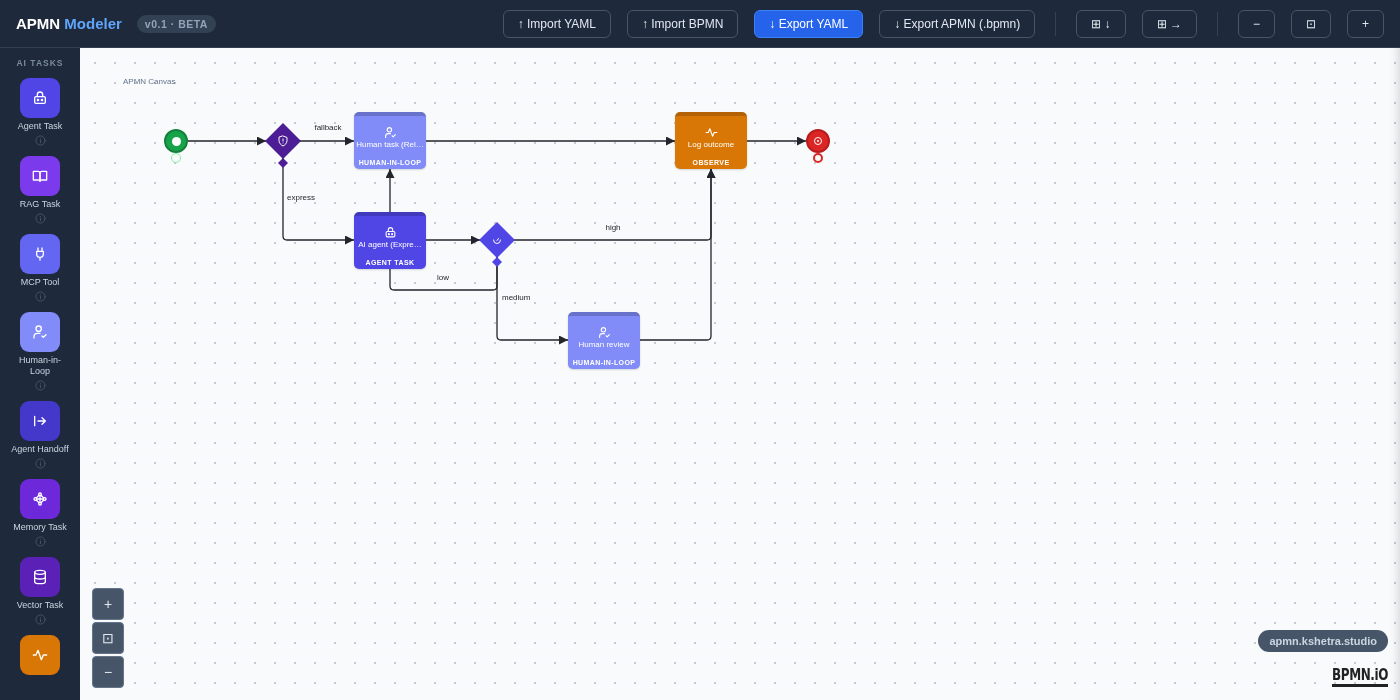 This screenshot has width=1400, height=700. What do you see at coordinates (809, 23) in the screenshot?
I see `toolbar-button: ↓ Export YAML` at bounding box center [809, 23].